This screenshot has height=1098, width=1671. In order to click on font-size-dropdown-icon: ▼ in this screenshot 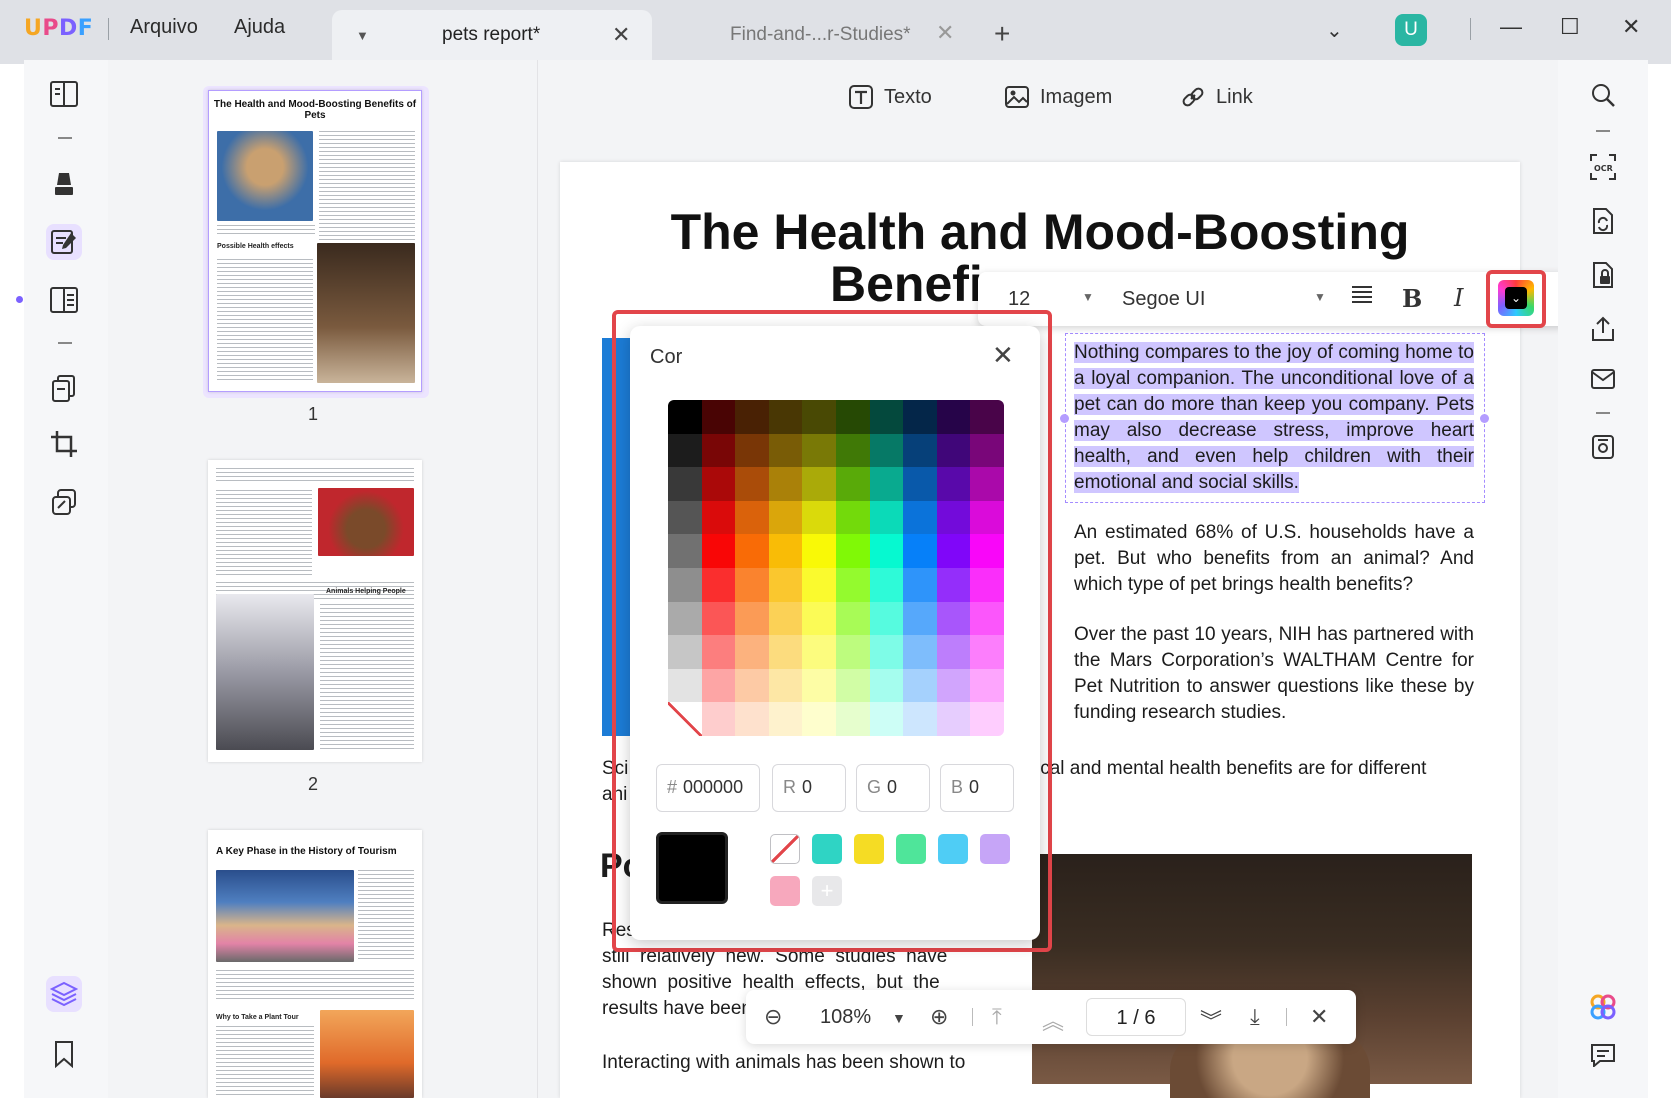, I will do `click(1088, 297)`.